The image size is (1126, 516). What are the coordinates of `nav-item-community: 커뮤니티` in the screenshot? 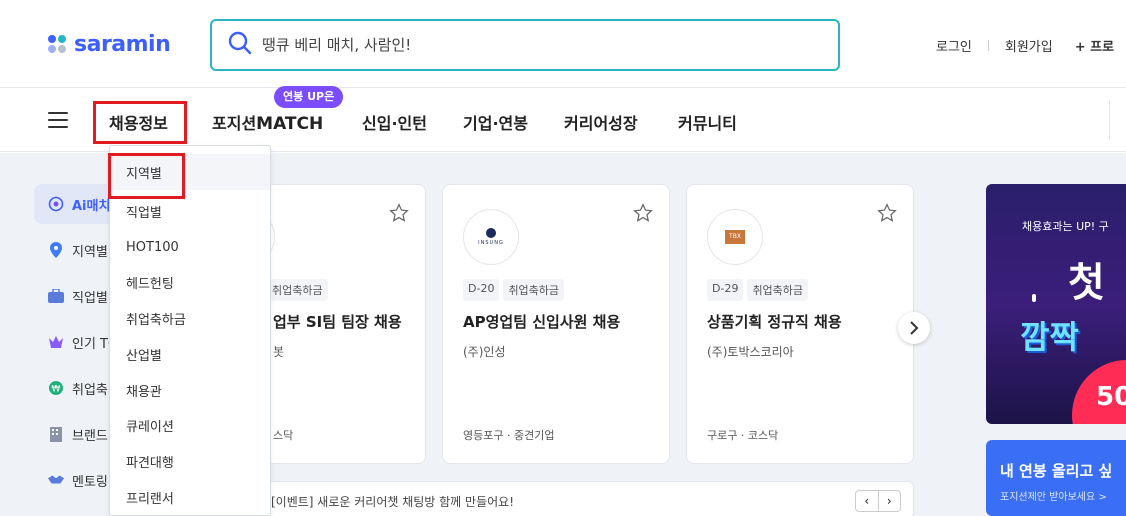 It's located at (707, 122).